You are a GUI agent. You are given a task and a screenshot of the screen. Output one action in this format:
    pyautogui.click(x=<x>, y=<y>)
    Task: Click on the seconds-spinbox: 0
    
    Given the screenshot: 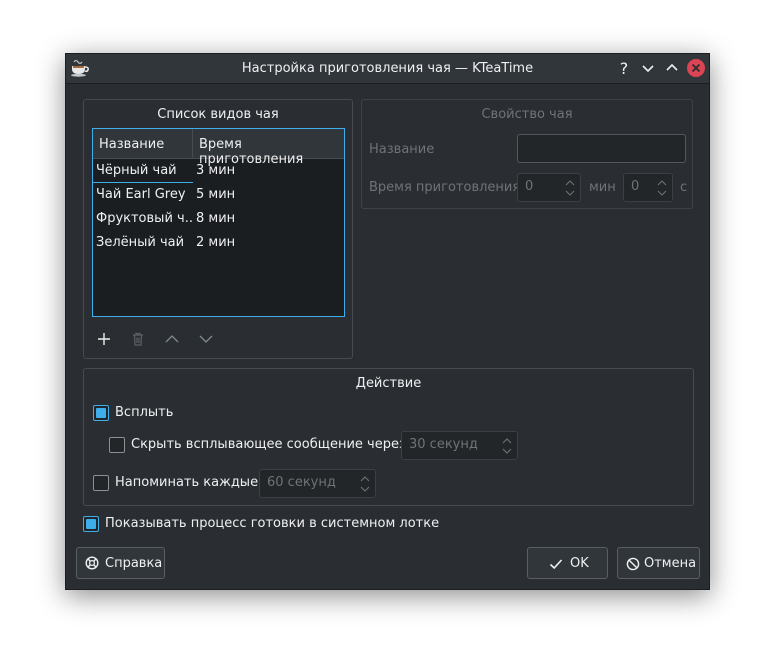 What is the action you would take?
    pyautogui.click(x=648, y=187)
    